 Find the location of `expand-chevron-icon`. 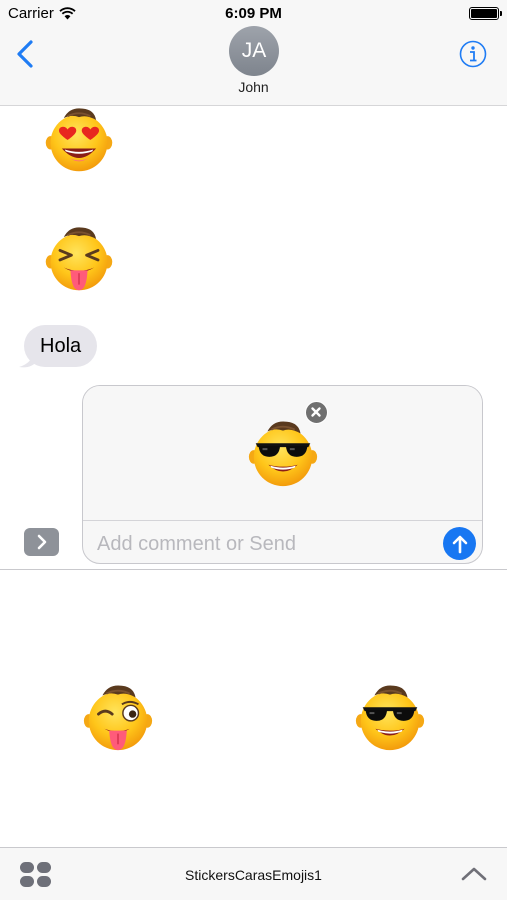

expand-chevron-icon is located at coordinates (41, 542).